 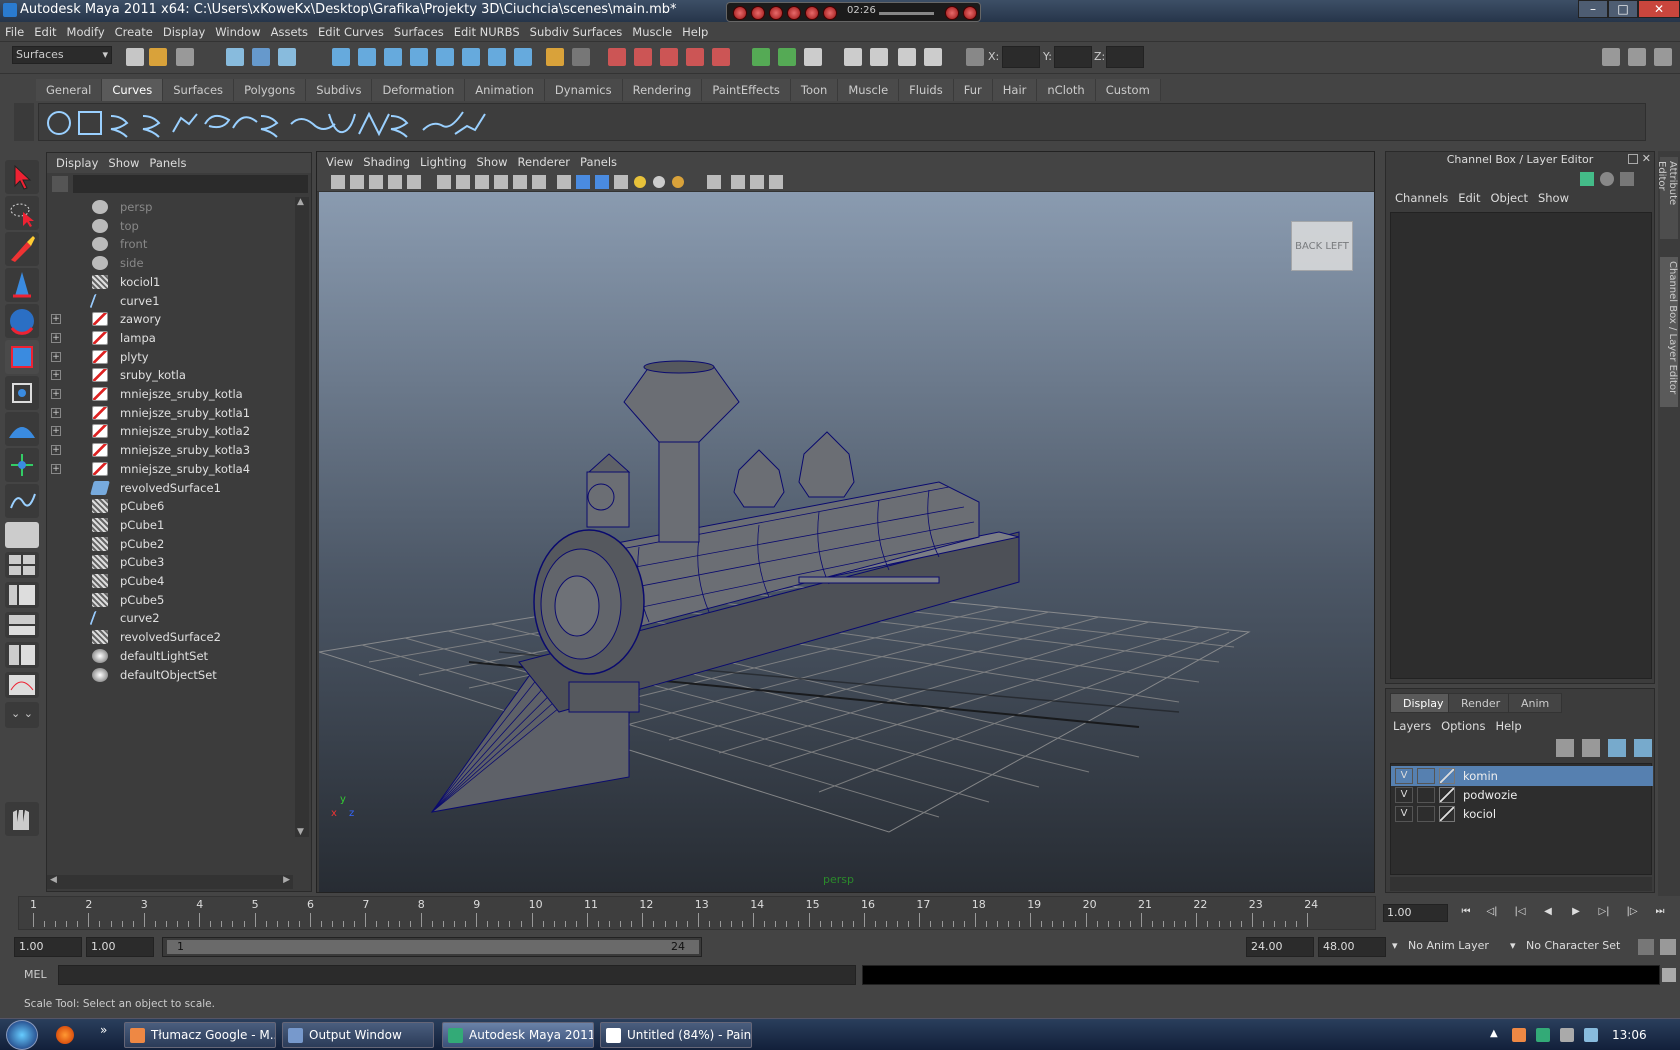 I want to click on outliner-search-input, so click(x=190, y=184).